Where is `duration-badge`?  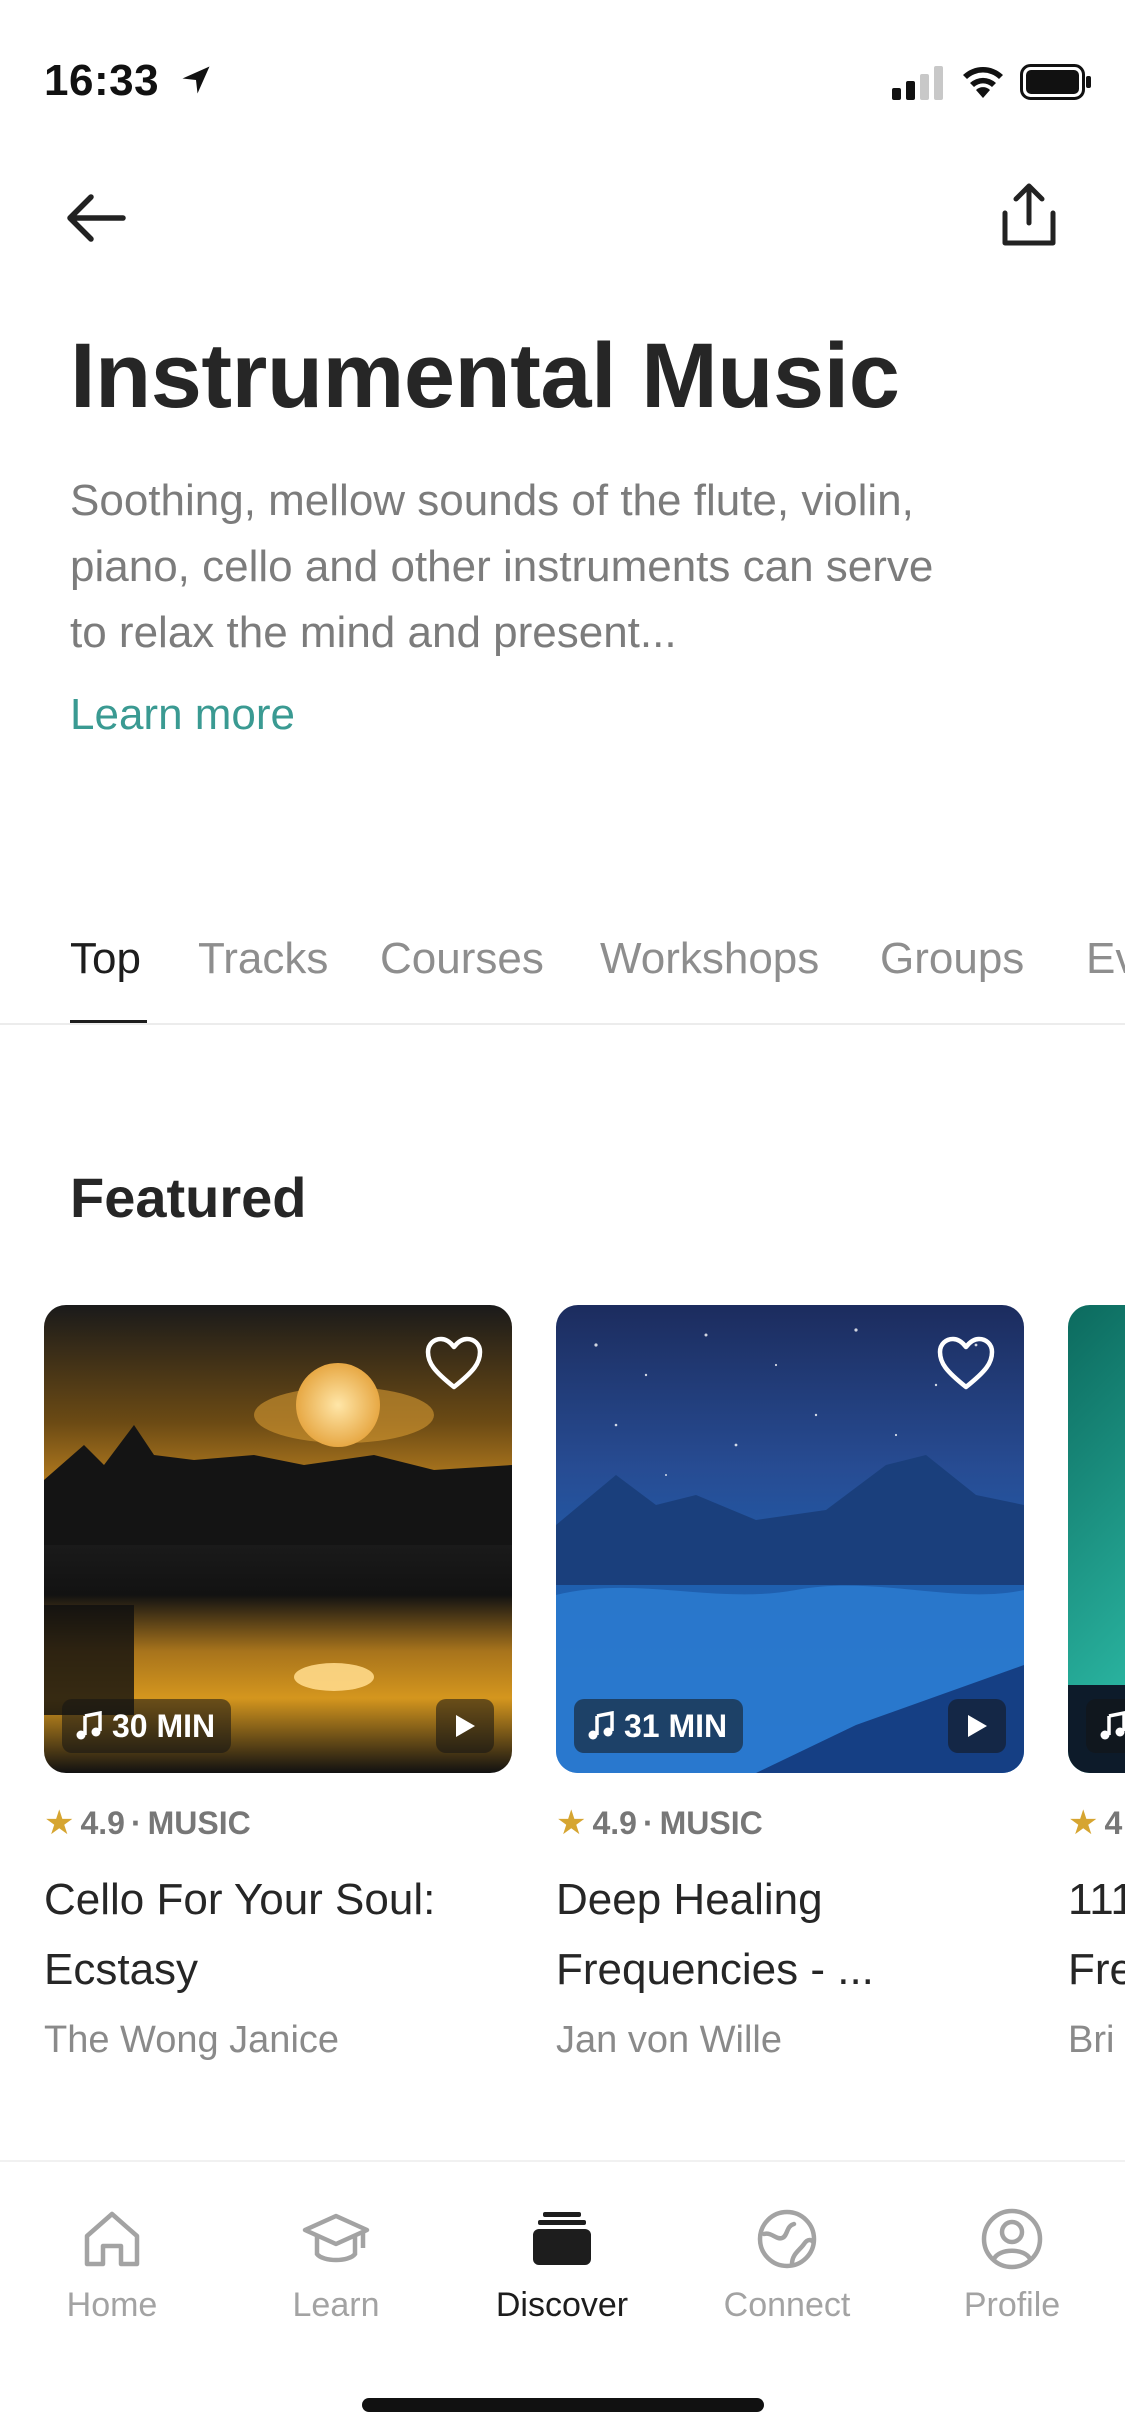
duration-badge is located at coordinates (1105, 1726).